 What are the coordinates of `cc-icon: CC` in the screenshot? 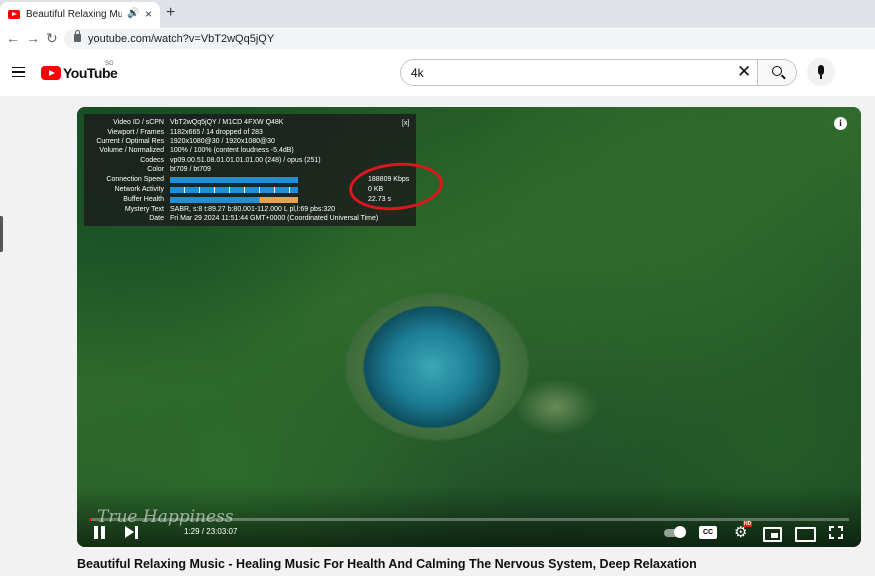 It's located at (708, 532).